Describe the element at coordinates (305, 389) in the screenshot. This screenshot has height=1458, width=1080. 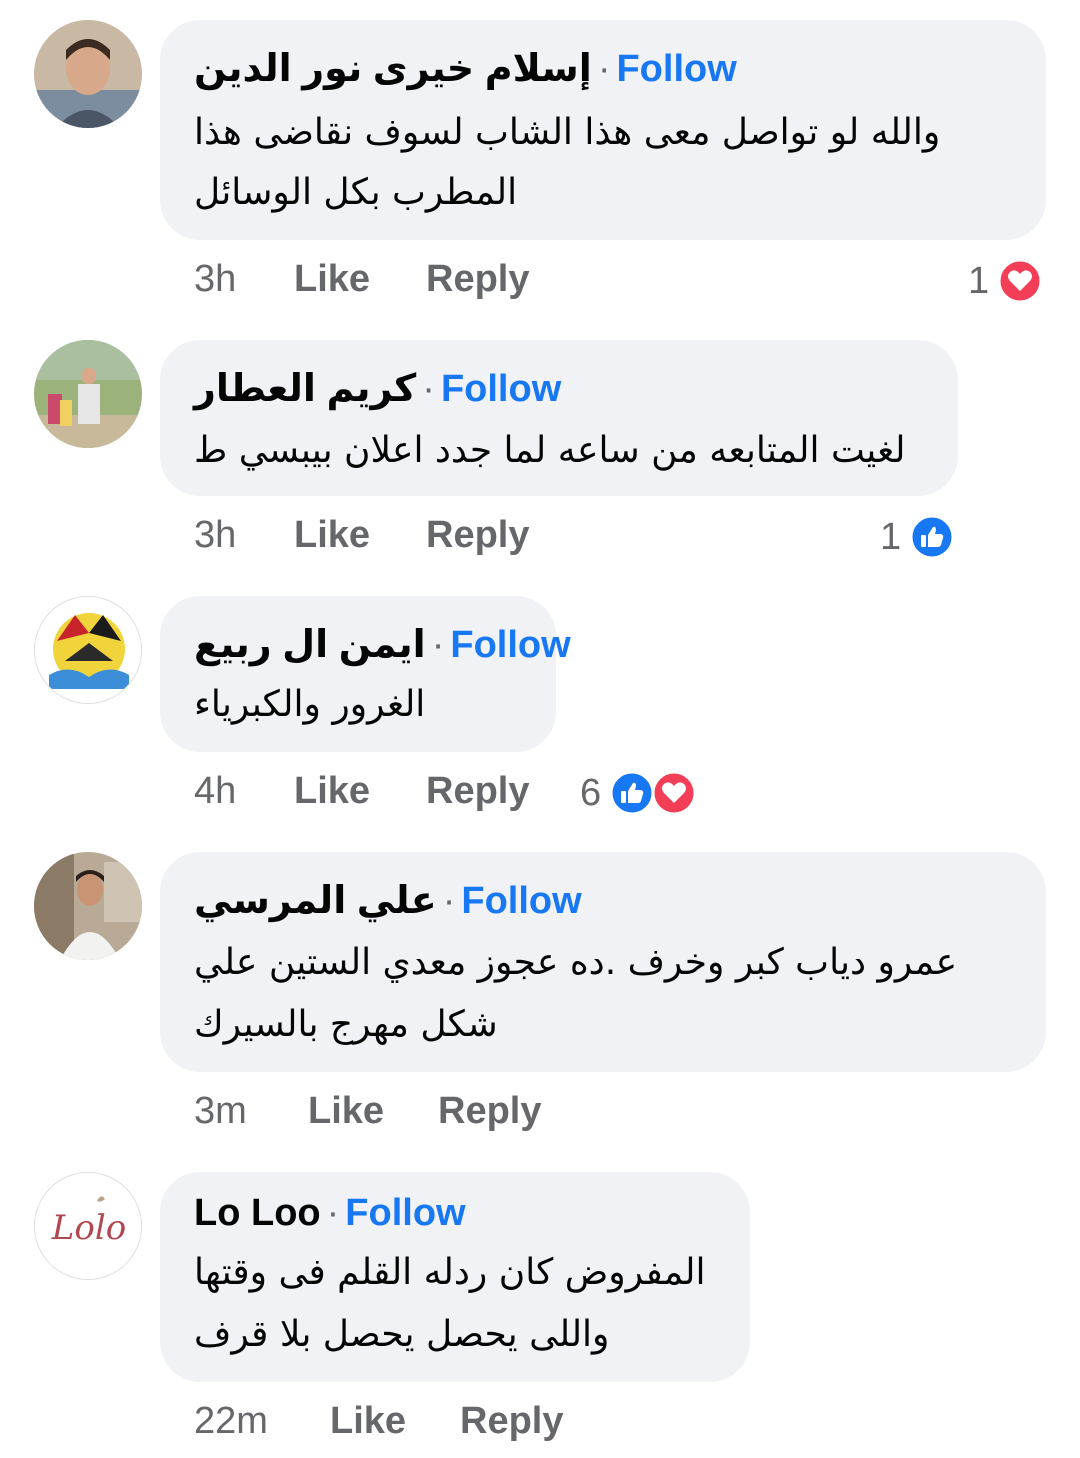
I see `author-name: كريم العطار` at that location.